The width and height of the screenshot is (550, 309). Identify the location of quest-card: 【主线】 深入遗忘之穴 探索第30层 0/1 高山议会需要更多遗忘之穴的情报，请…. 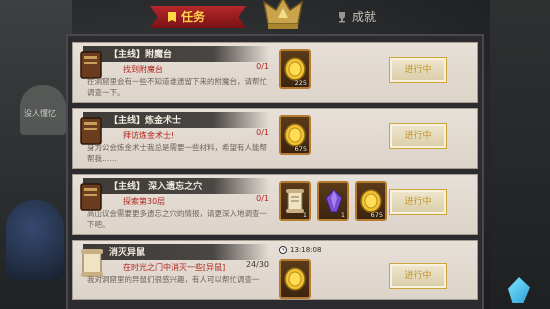
(275, 204).